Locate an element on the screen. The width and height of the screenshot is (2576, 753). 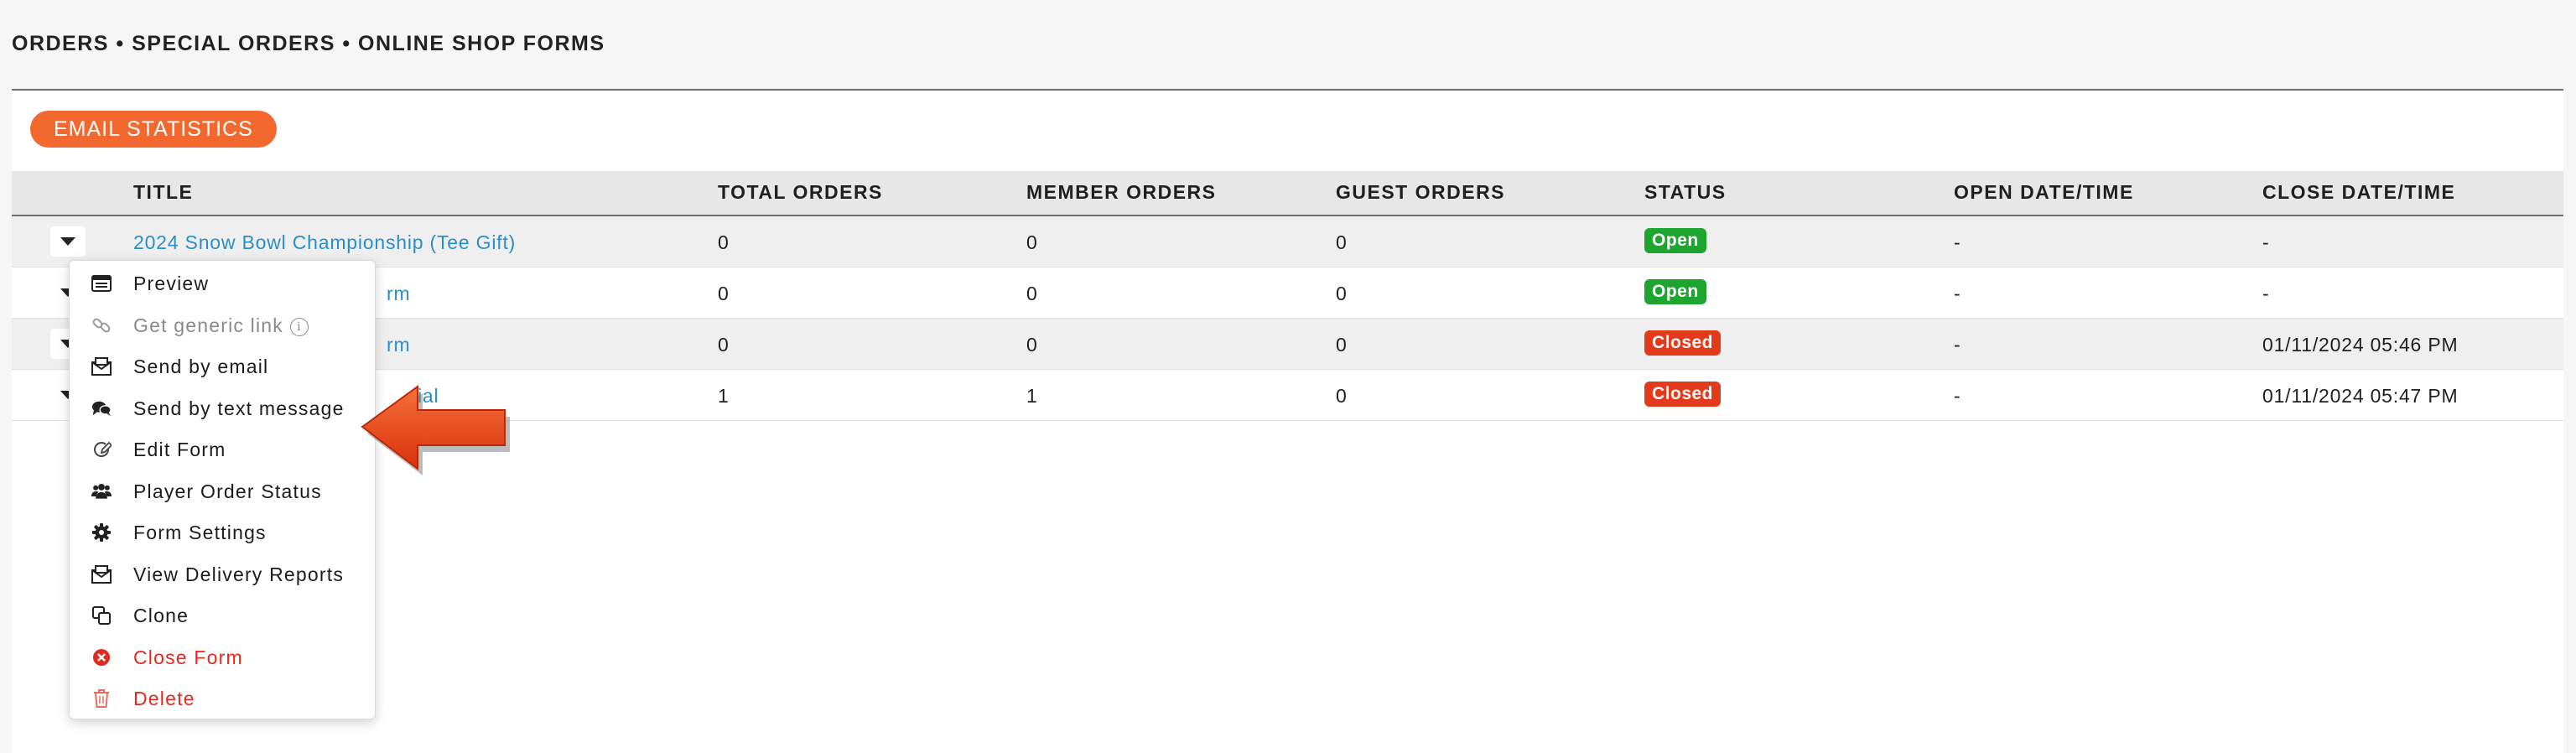
column-header-guest-orders: GUEST ORDERS is located at coordinates (1420, 192).